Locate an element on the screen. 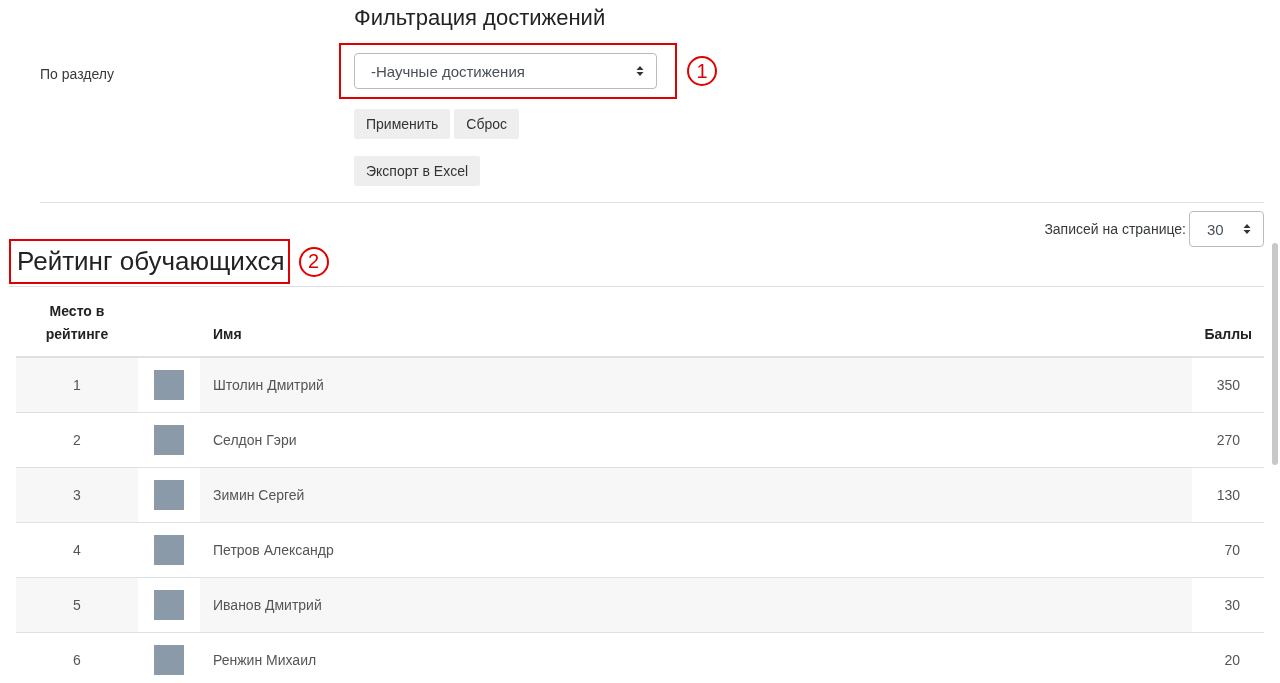 This screenshot has height=683, width=1280. column-header: Баллы is located at coordinates (1228, 334).